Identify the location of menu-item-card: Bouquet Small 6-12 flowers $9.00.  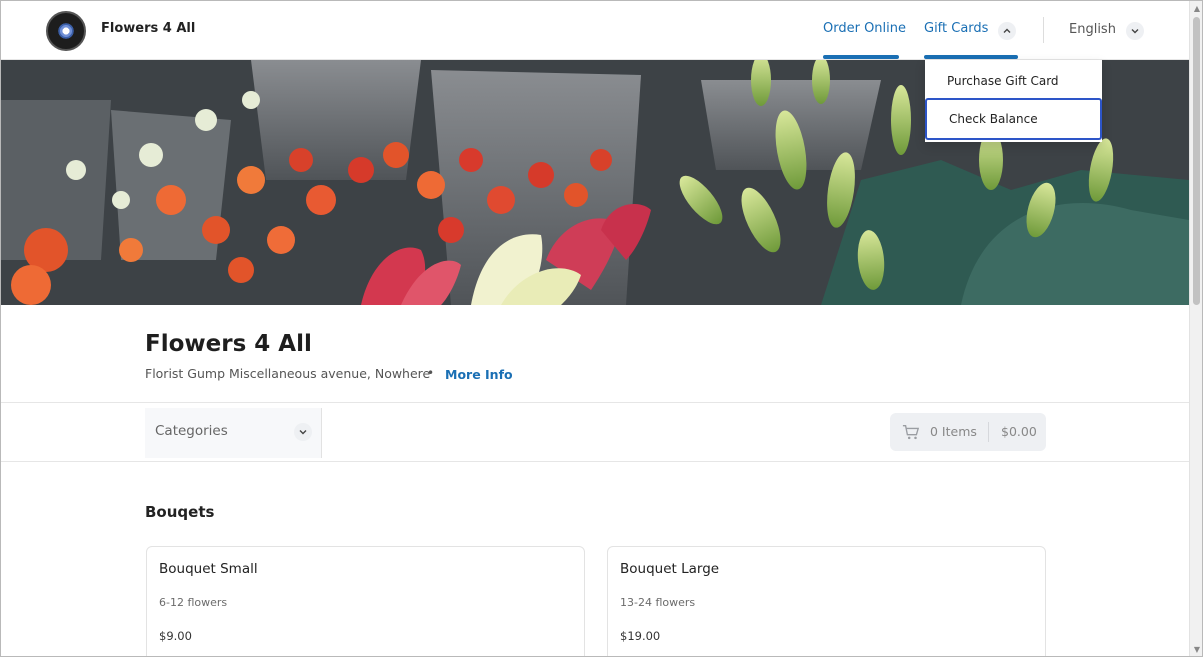
(365, 601).